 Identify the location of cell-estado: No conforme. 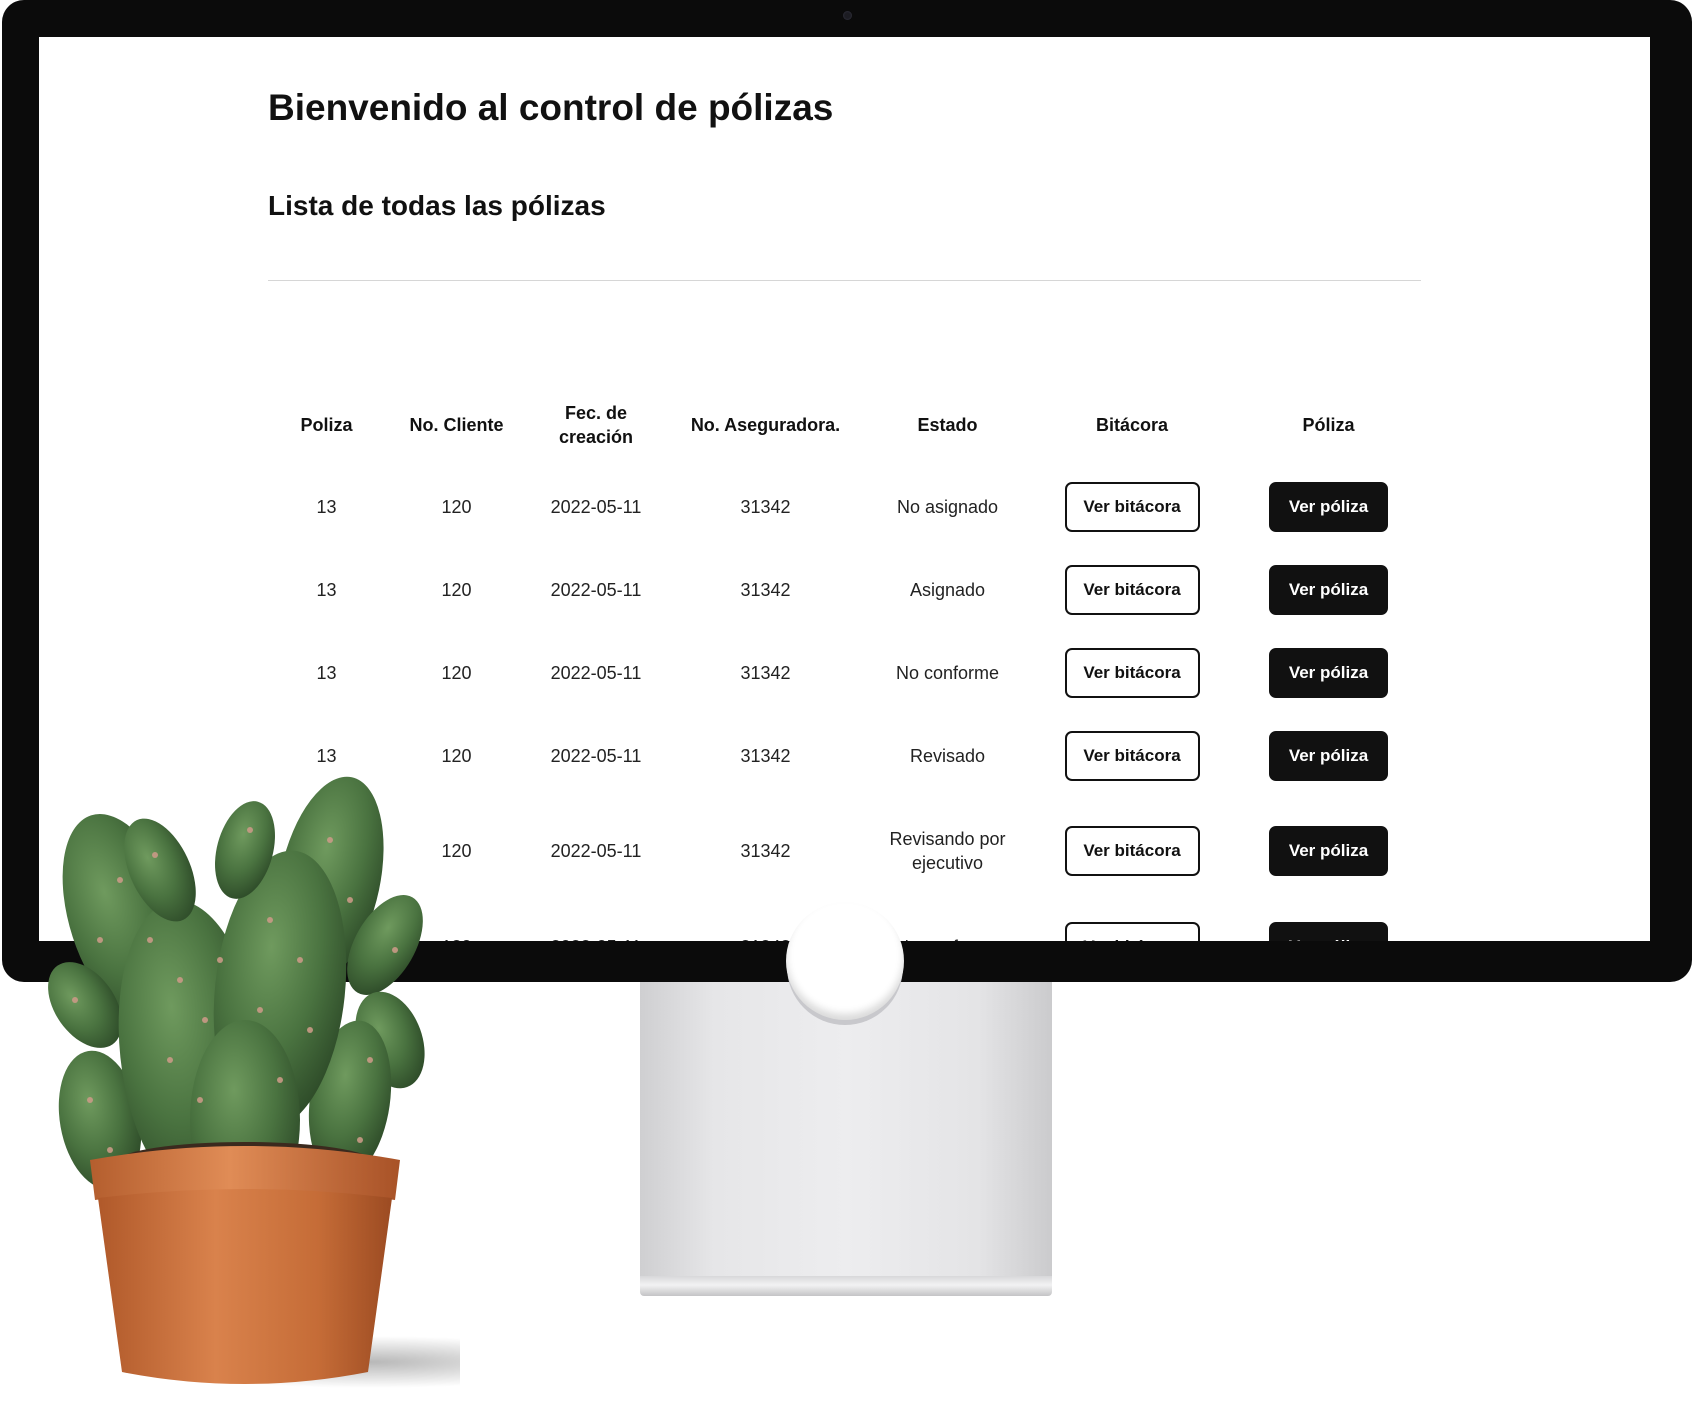
(947, 672).